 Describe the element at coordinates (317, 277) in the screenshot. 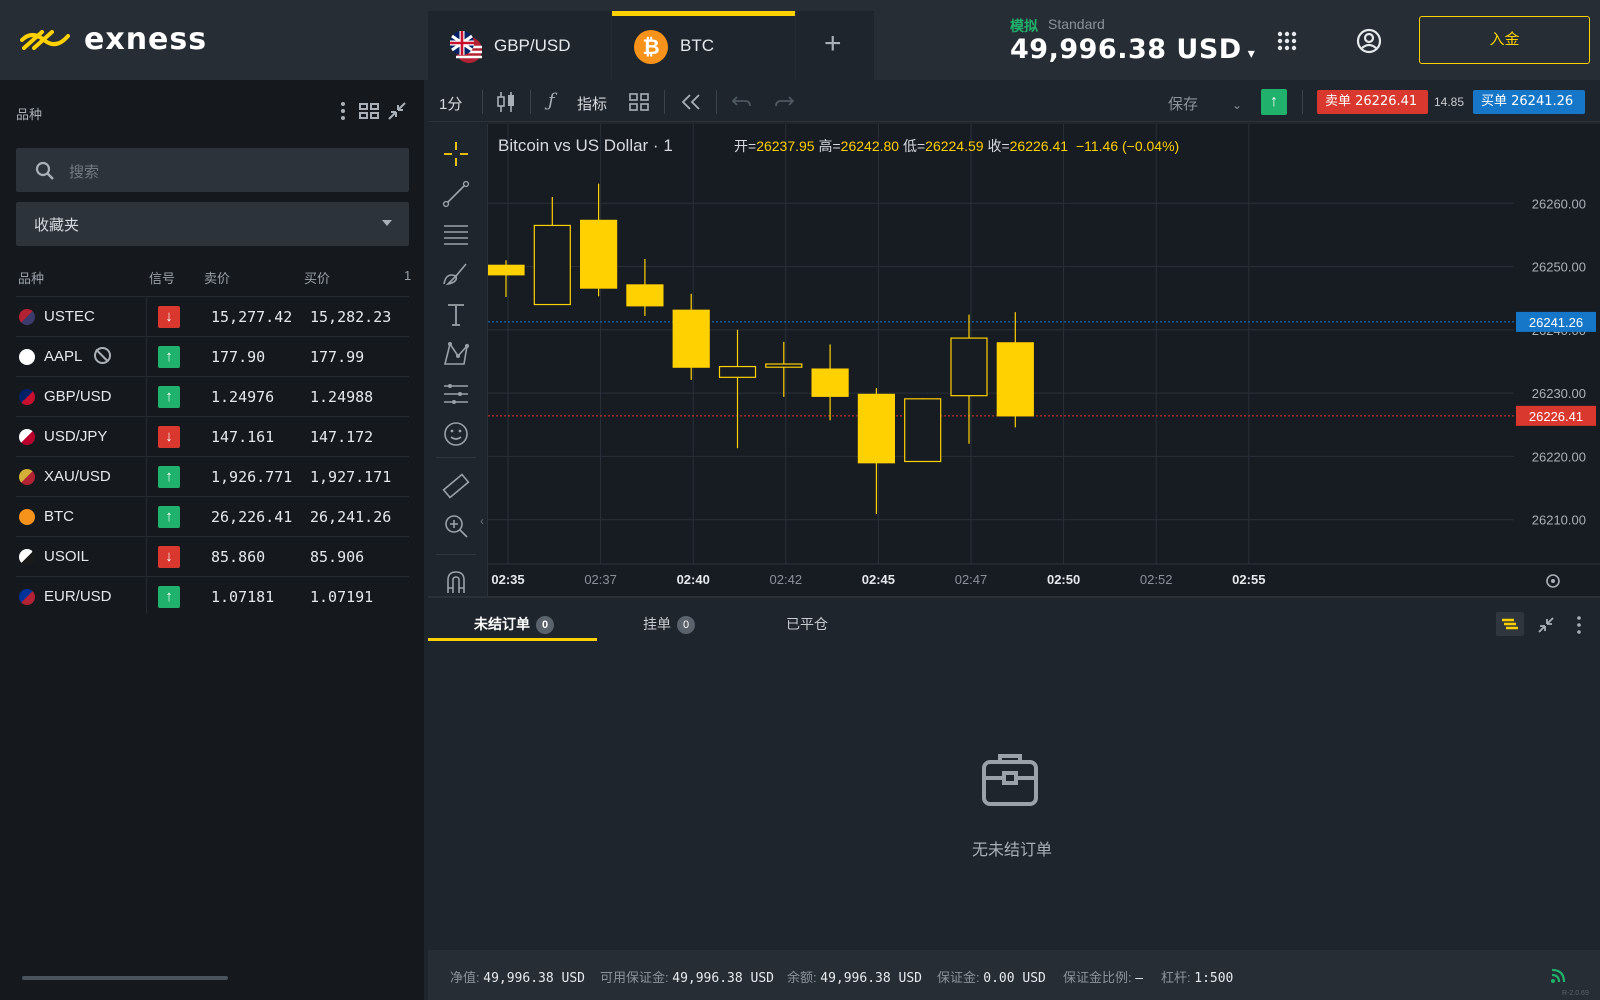

I see `col-header-ask: 买价` at that location.